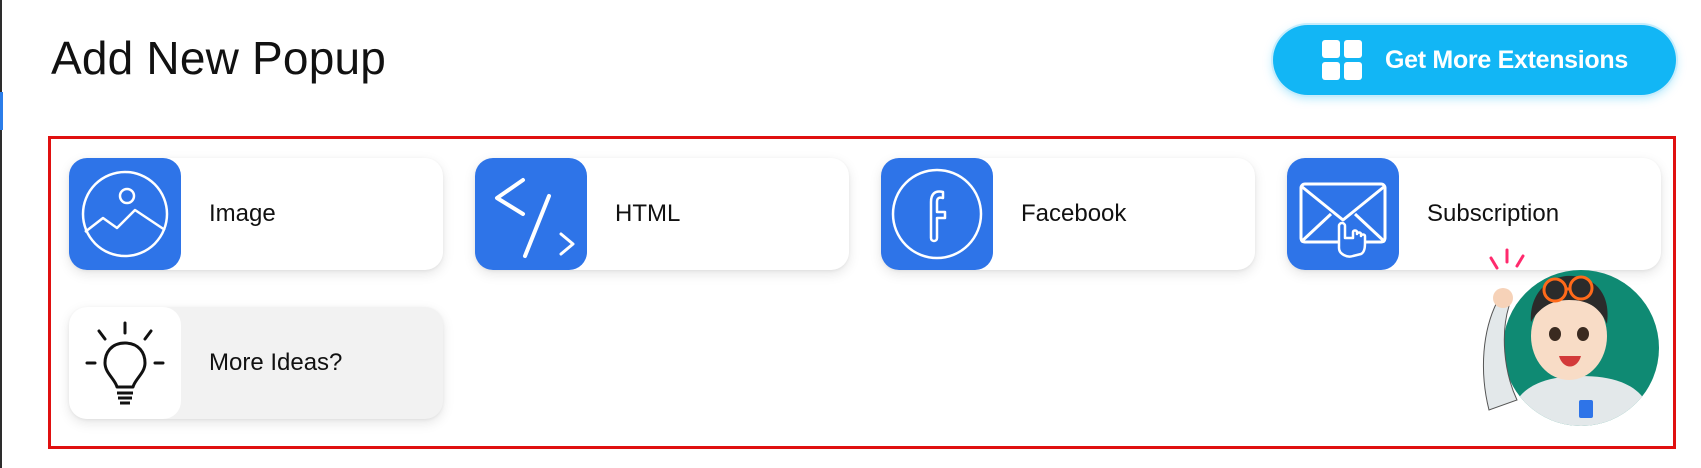 Image resolution: width=1701 pixels, height=468 pixels. I want to click on lightbulb-icon, so click(125, 363).